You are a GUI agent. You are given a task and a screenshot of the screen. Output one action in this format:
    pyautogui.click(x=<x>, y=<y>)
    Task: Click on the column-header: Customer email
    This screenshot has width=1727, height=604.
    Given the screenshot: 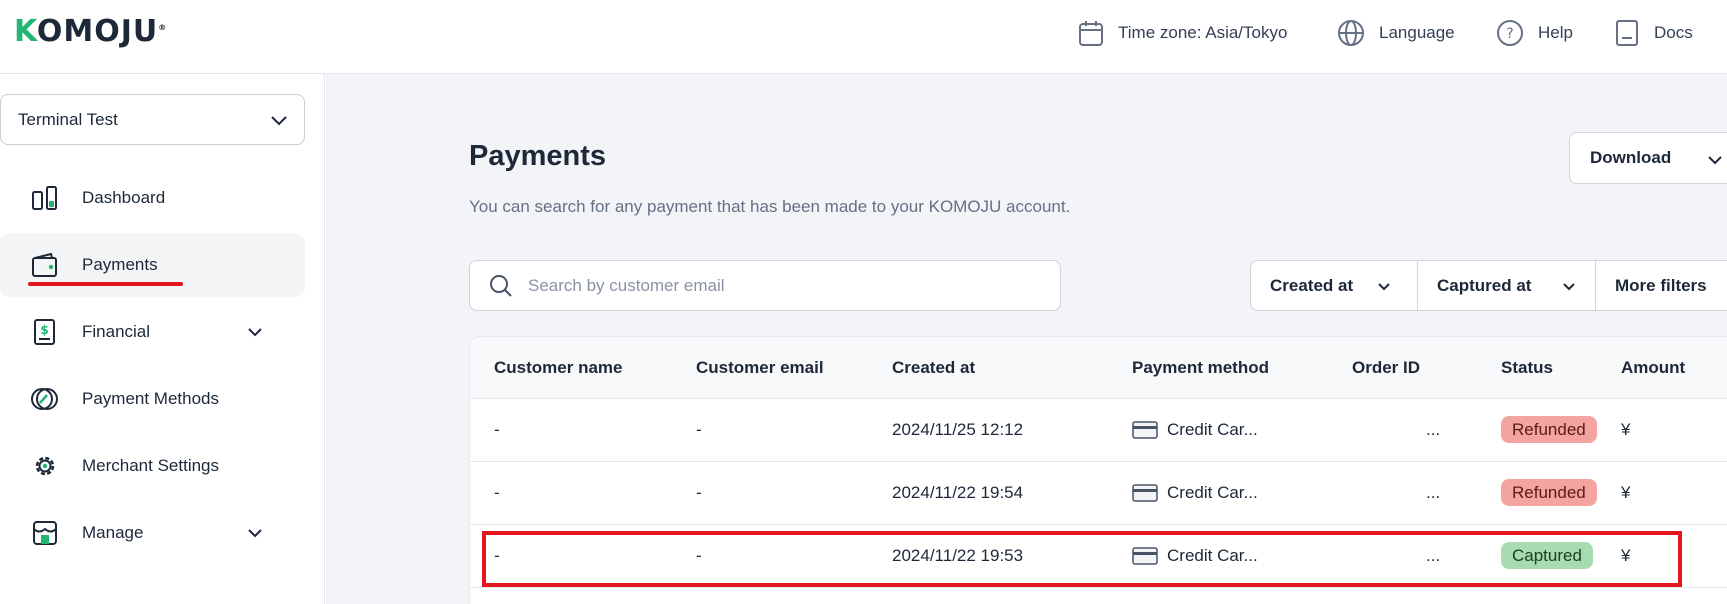 What is the action you would take?
    pyautogui.click(x=760, y=368)
    